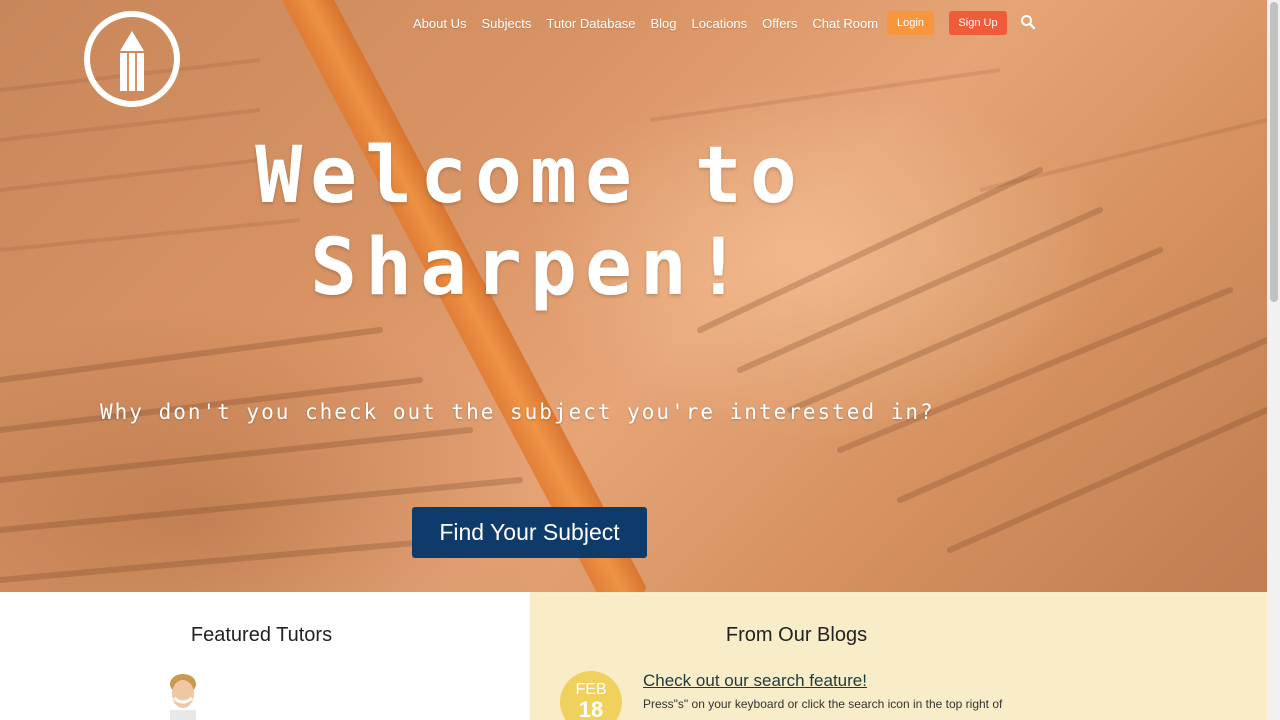 This screenshot has width=1280, height=720. I want to click on post-title-link: Check out our search feature!, so click(755, 681).